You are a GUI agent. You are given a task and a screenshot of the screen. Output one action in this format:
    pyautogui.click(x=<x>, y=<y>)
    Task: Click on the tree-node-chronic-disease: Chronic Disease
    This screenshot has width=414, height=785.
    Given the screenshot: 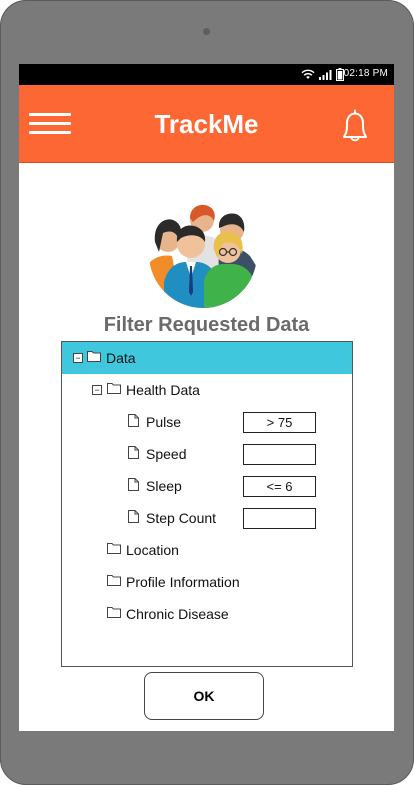 What is the action you would take?
    pyautogui.click(x=207, y=614)
    